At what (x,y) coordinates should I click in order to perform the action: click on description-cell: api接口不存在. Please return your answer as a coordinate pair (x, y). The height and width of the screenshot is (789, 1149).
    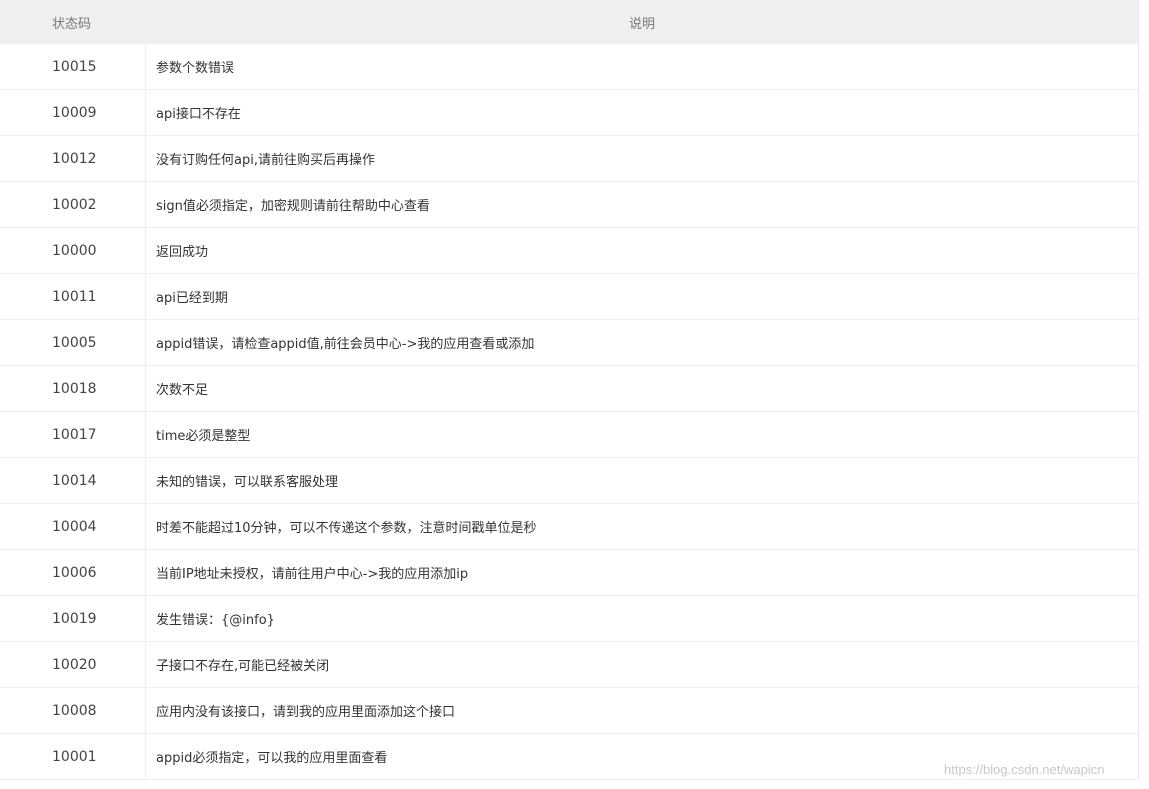
    Looking at the image, I should click on (198, 114).